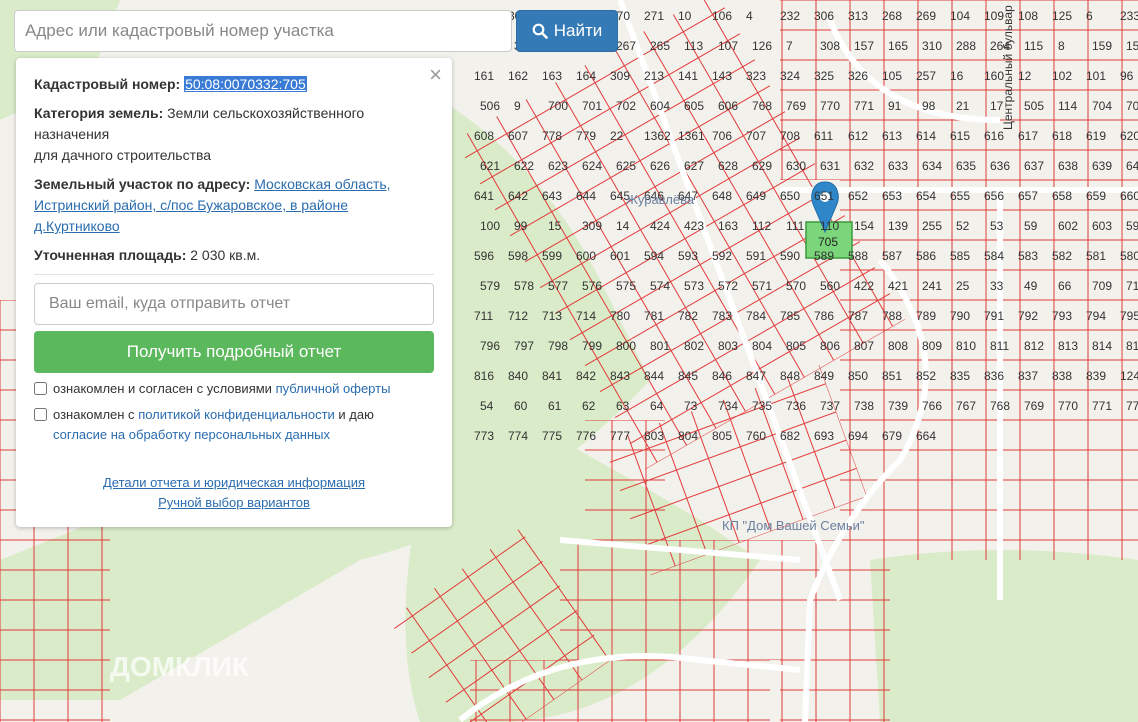 This screenshot has width=1138, height=722. I want to click on plot-number: 844, so click(654, 376).